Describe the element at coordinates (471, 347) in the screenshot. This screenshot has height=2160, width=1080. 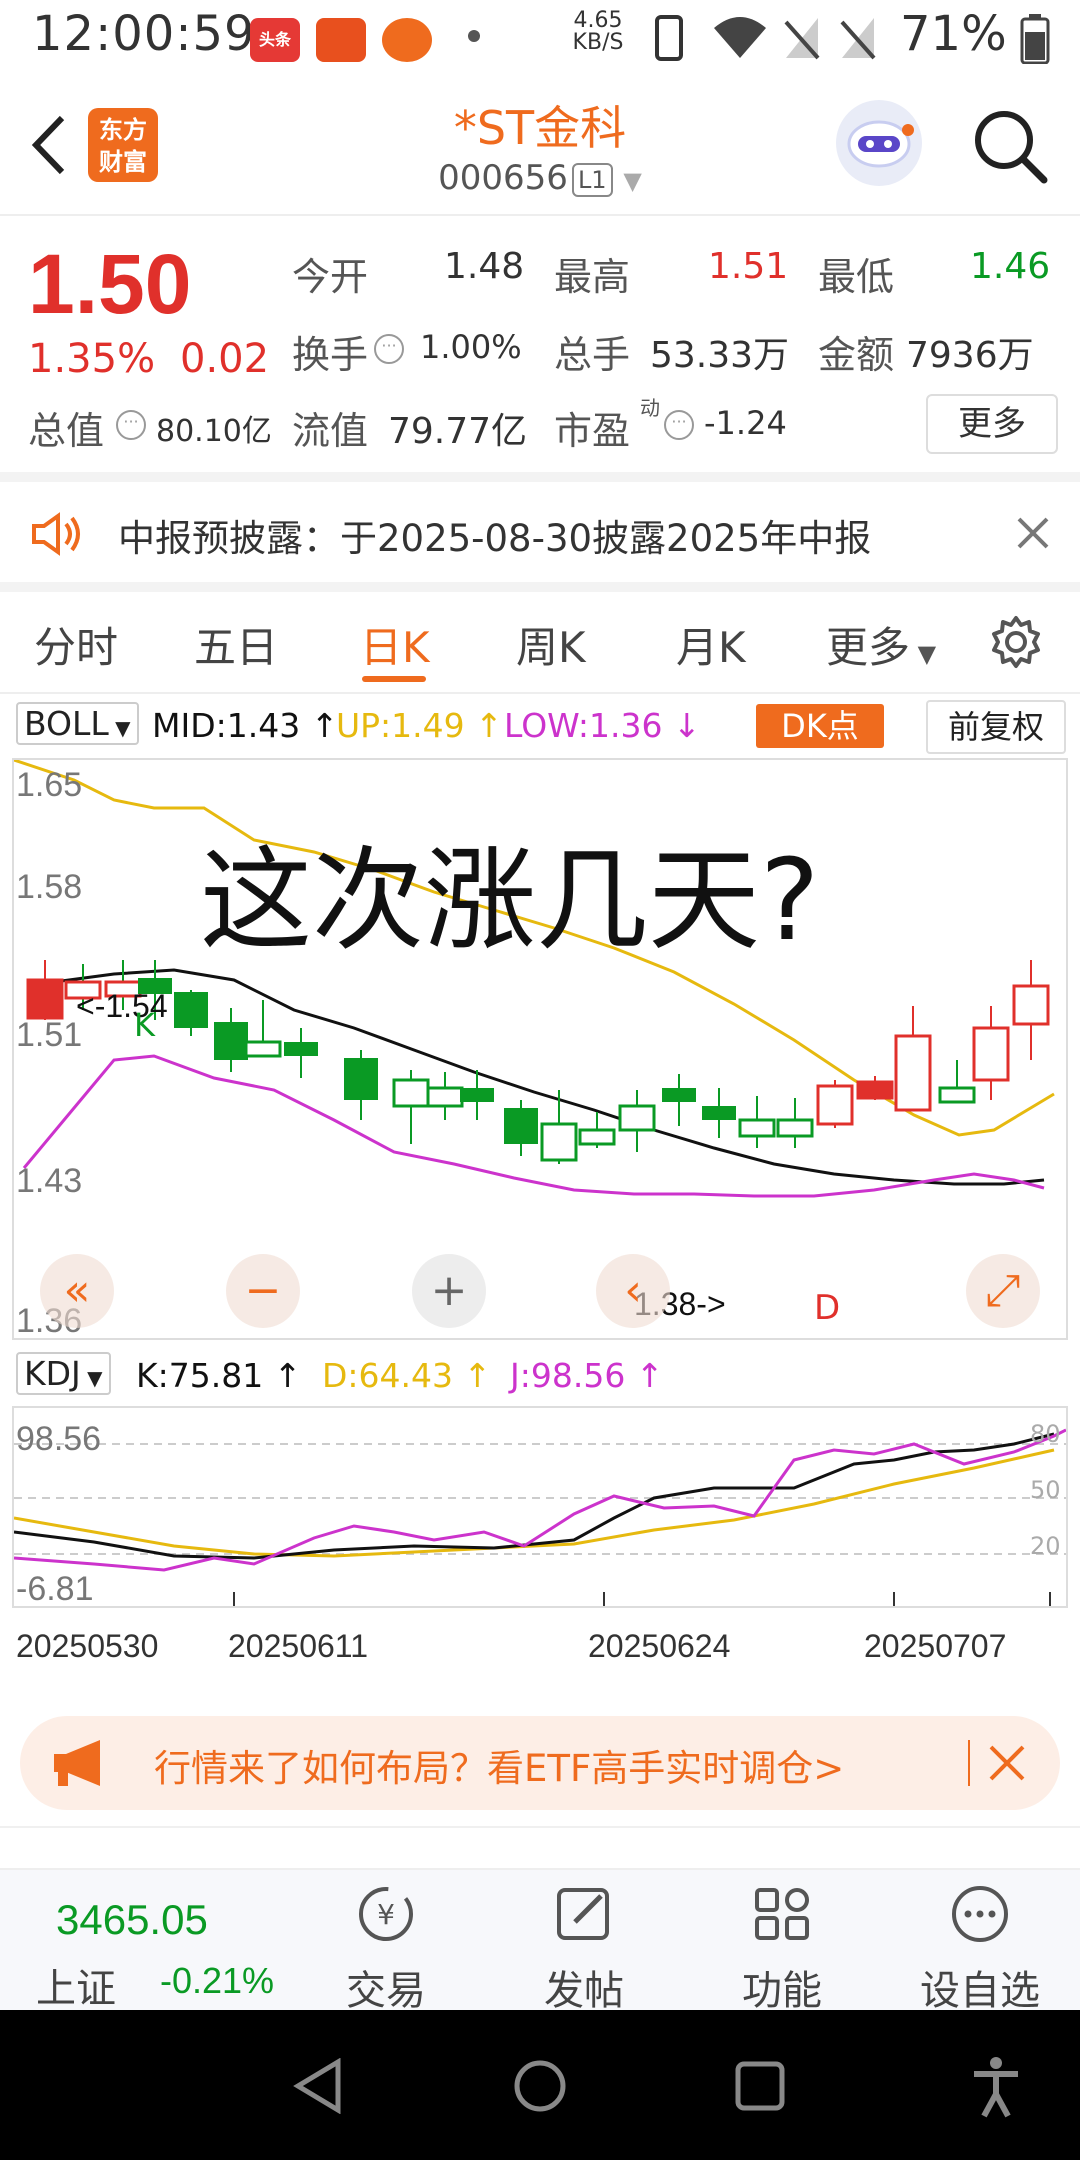
I see `turnover-value: 1.00%` at that location.